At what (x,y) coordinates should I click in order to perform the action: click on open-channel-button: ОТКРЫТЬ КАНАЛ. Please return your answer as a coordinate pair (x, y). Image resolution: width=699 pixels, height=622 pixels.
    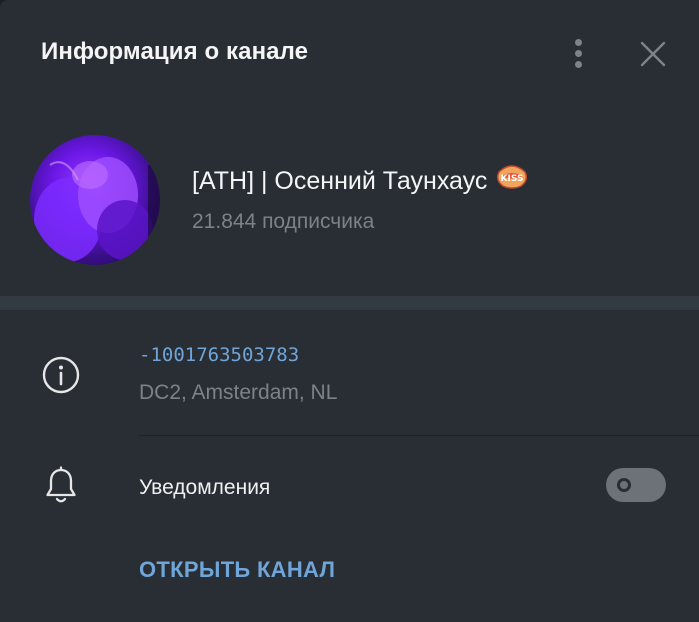
    Looking at the image, I should click on (237, 570).